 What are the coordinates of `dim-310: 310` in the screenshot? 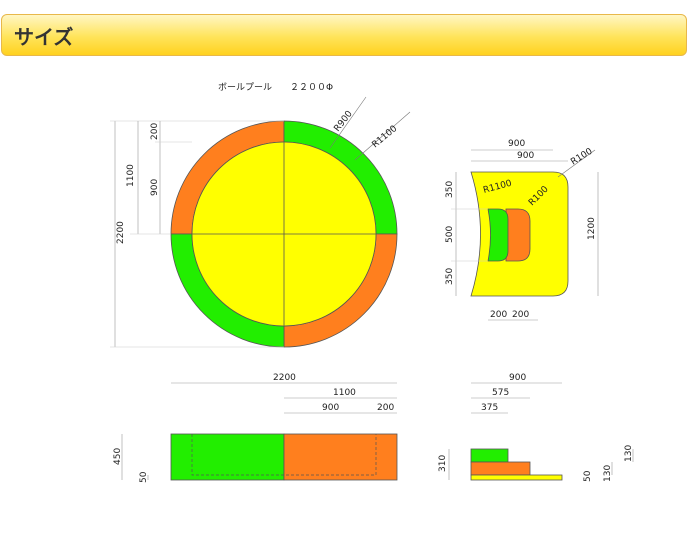 It's located at (443, 463).